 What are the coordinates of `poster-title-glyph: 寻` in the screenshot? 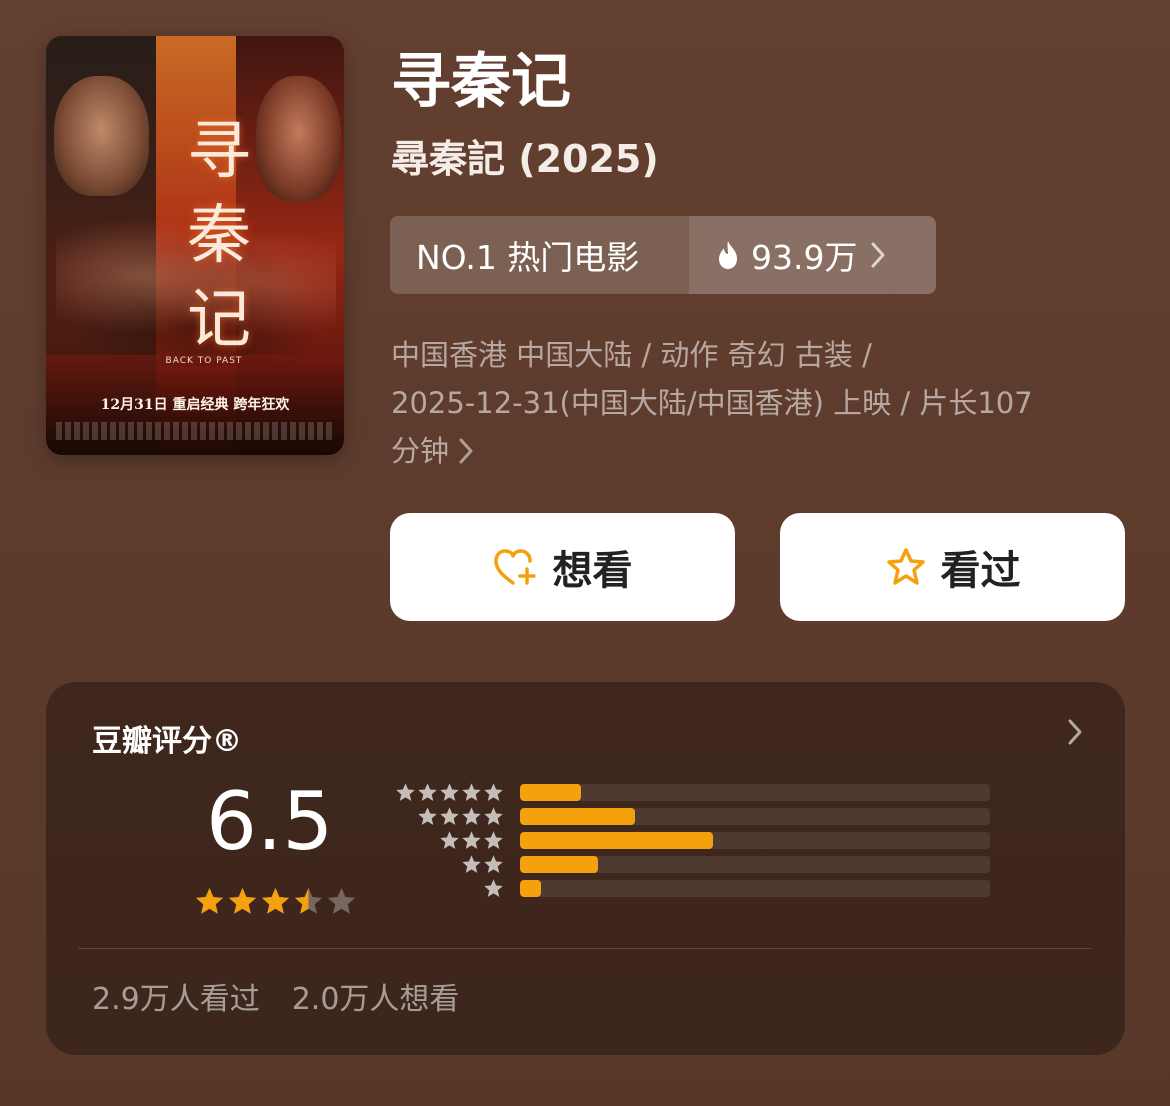 It's located at (219, 152).